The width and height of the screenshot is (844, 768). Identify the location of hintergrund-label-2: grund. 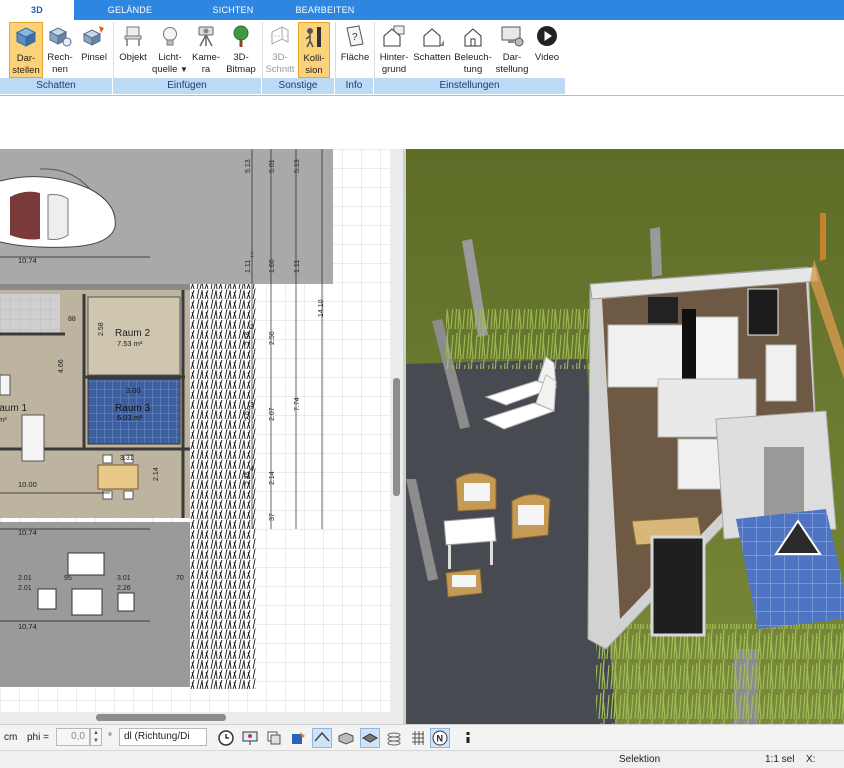
(394, 69).